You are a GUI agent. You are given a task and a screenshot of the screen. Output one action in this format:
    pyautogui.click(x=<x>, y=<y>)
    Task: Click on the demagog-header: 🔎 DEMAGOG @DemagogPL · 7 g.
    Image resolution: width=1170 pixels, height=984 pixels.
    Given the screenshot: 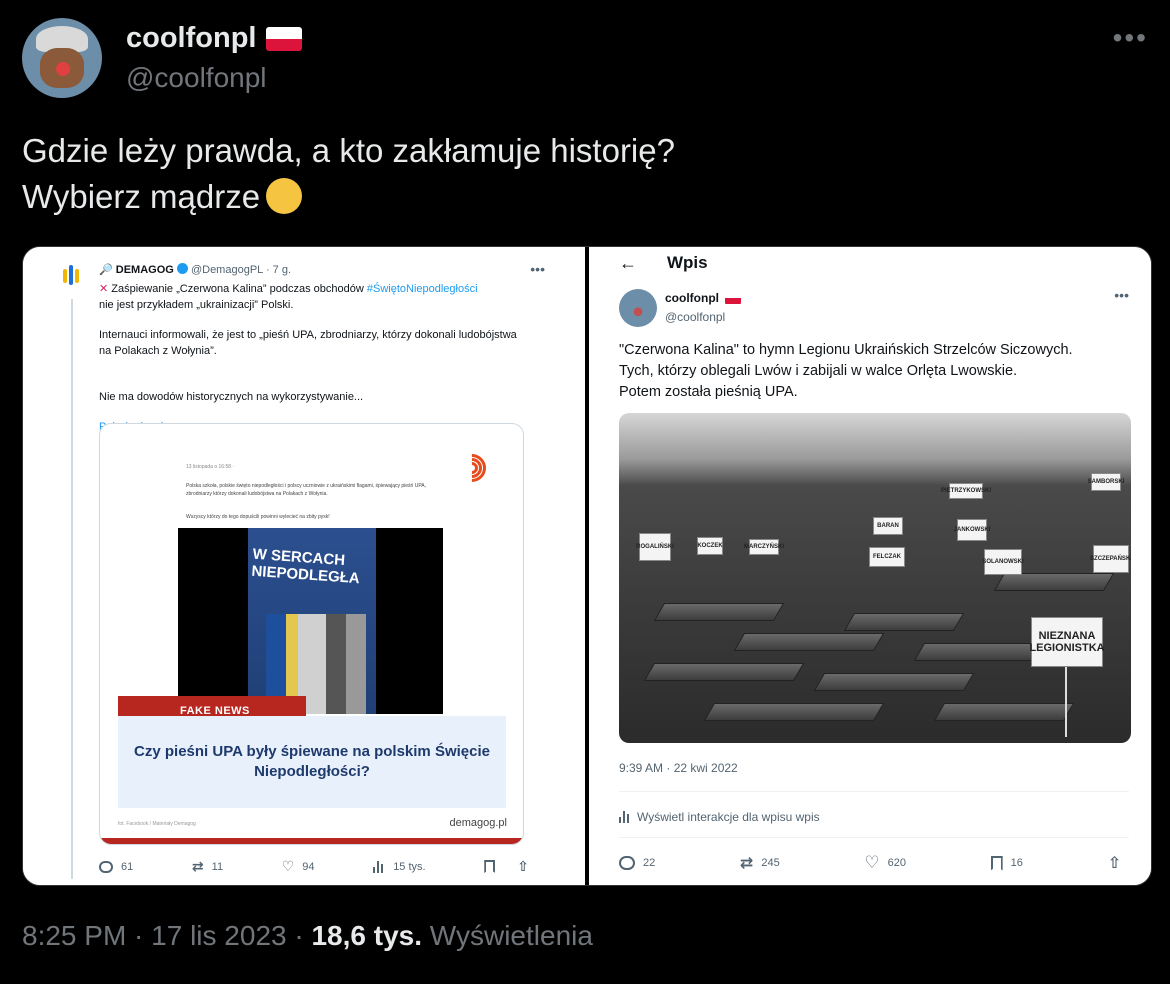 What is the action you would take?
    pyautogui.click(x=195, y=269)
    